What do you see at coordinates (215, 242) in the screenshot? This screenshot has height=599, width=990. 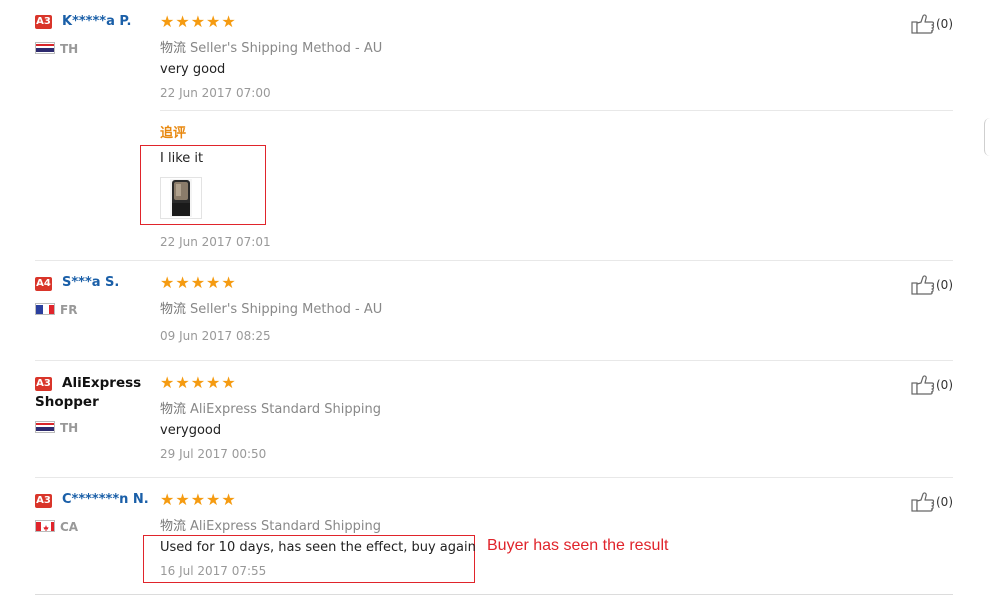 I see `additional-feedback-date: 22 Jun 2017 07:01` at bounding box center [215, 242].